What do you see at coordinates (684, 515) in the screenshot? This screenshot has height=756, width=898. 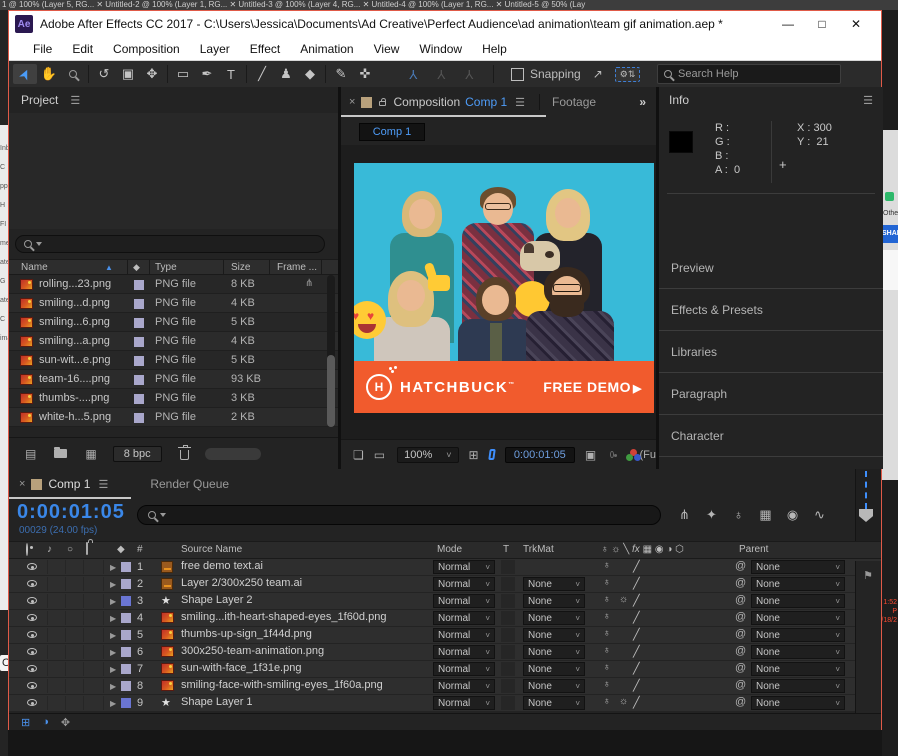 I see `composition-flowchart-icon: ⋔` at bounding box center [684, 515].